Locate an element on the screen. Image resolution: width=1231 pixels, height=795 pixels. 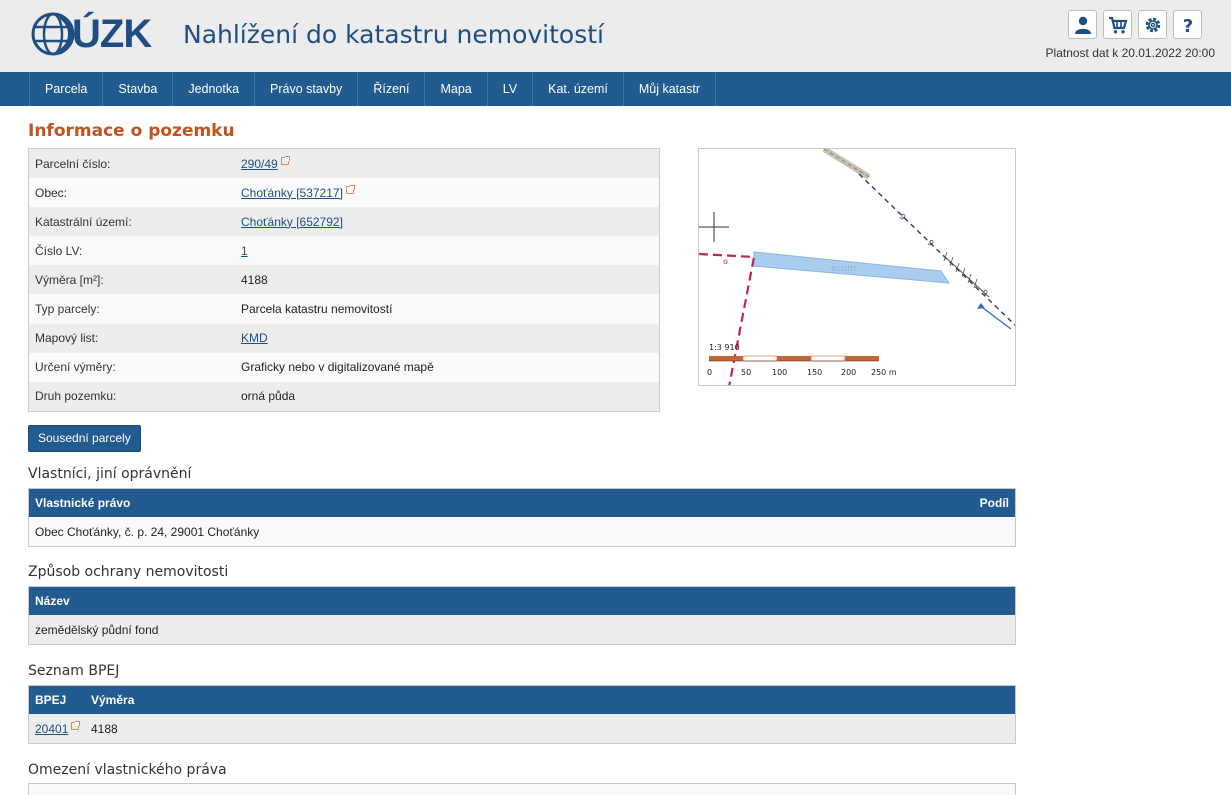
nav-item-rizeni: Řízení is located at coordinates (390, 89).